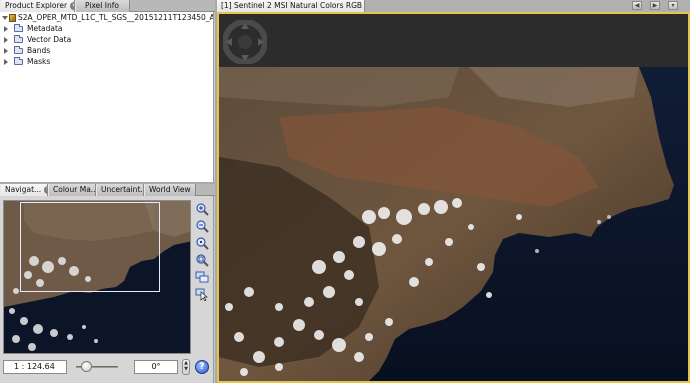 This screenshot has width=690, height=383. I want to click on sync-cursor-icon, so click(202, 294).